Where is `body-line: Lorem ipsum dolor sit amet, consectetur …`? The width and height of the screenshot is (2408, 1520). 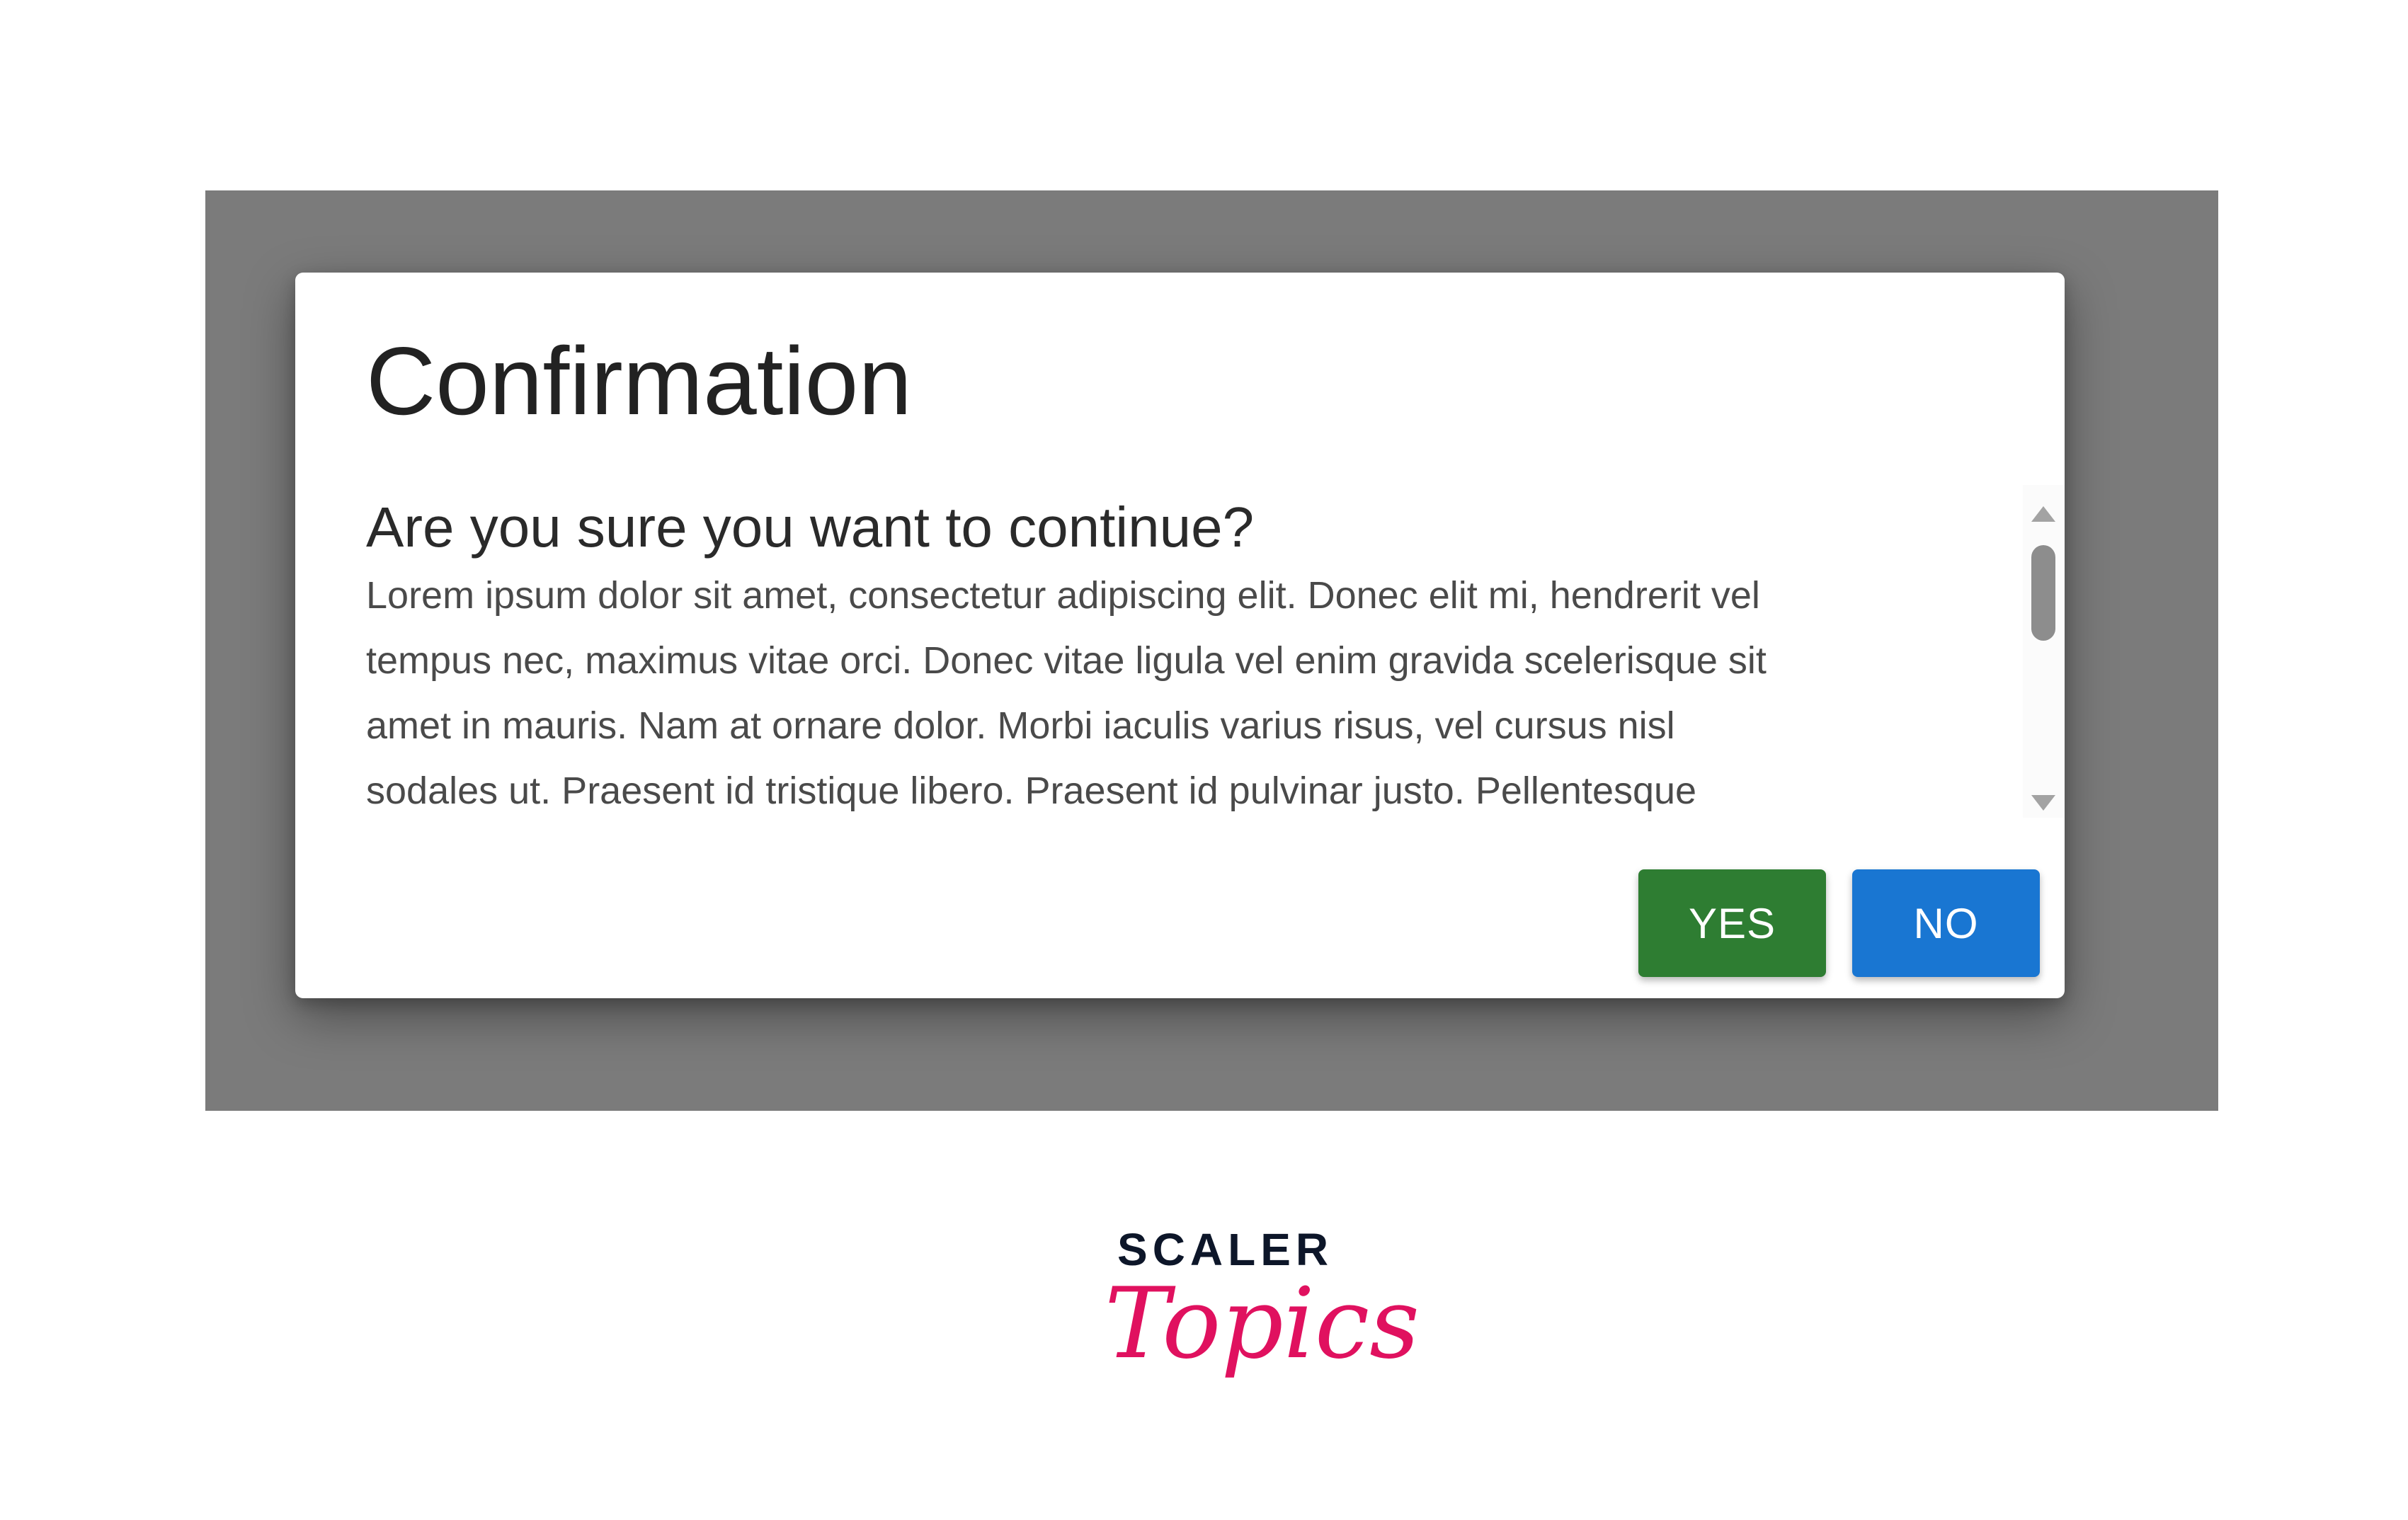
body-line: Lorem ipsum dolor sit amet, consectetur … is located at coordinates (1063, 595).